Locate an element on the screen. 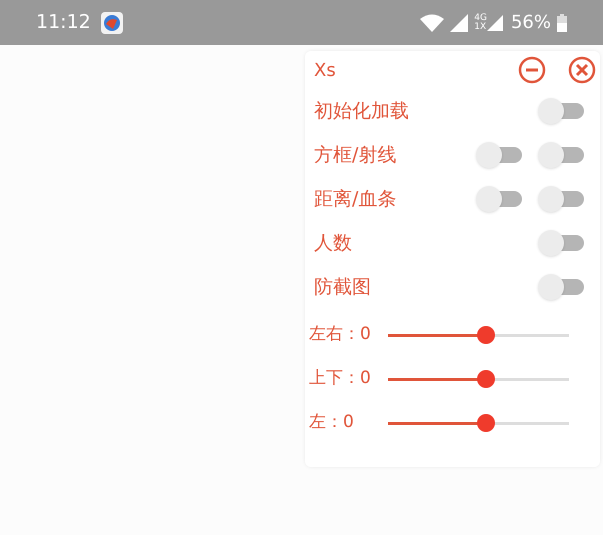 The height and width of the screenshot is (535, 603). toggle-label: 人数 is located at coordinates (333, 243).